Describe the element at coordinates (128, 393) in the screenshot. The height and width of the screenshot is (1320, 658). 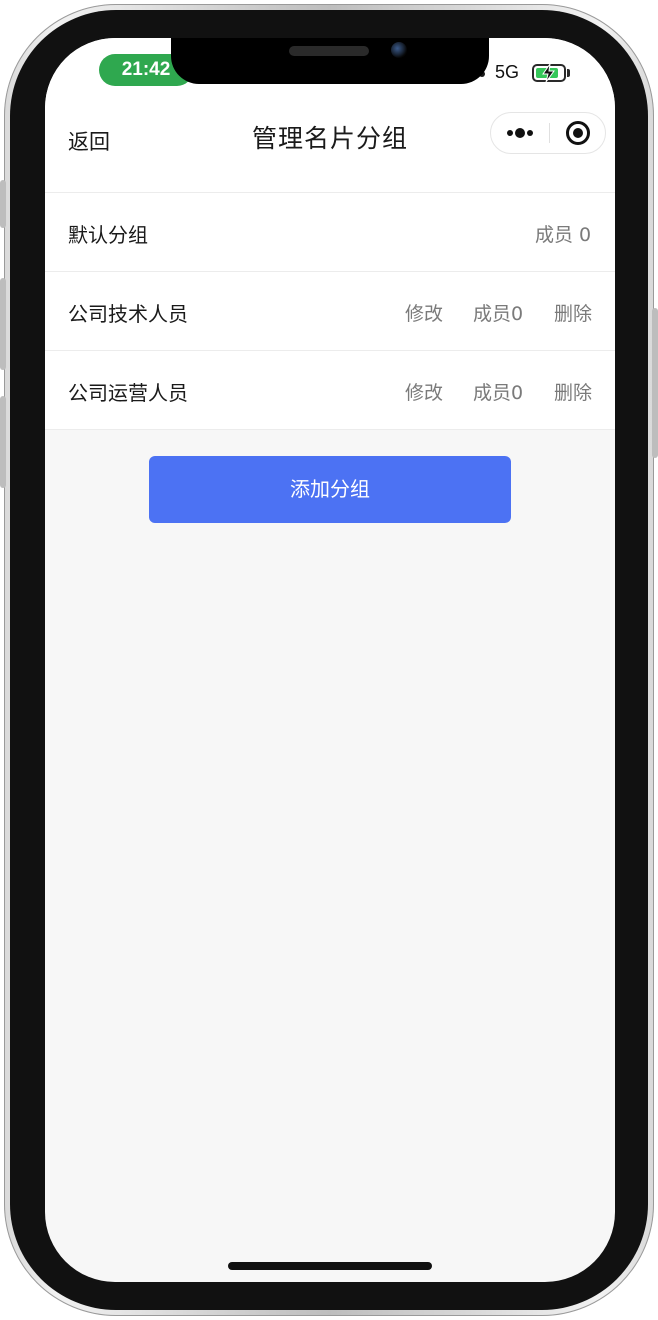
I see `group-name: 公司运营人员` at that location.